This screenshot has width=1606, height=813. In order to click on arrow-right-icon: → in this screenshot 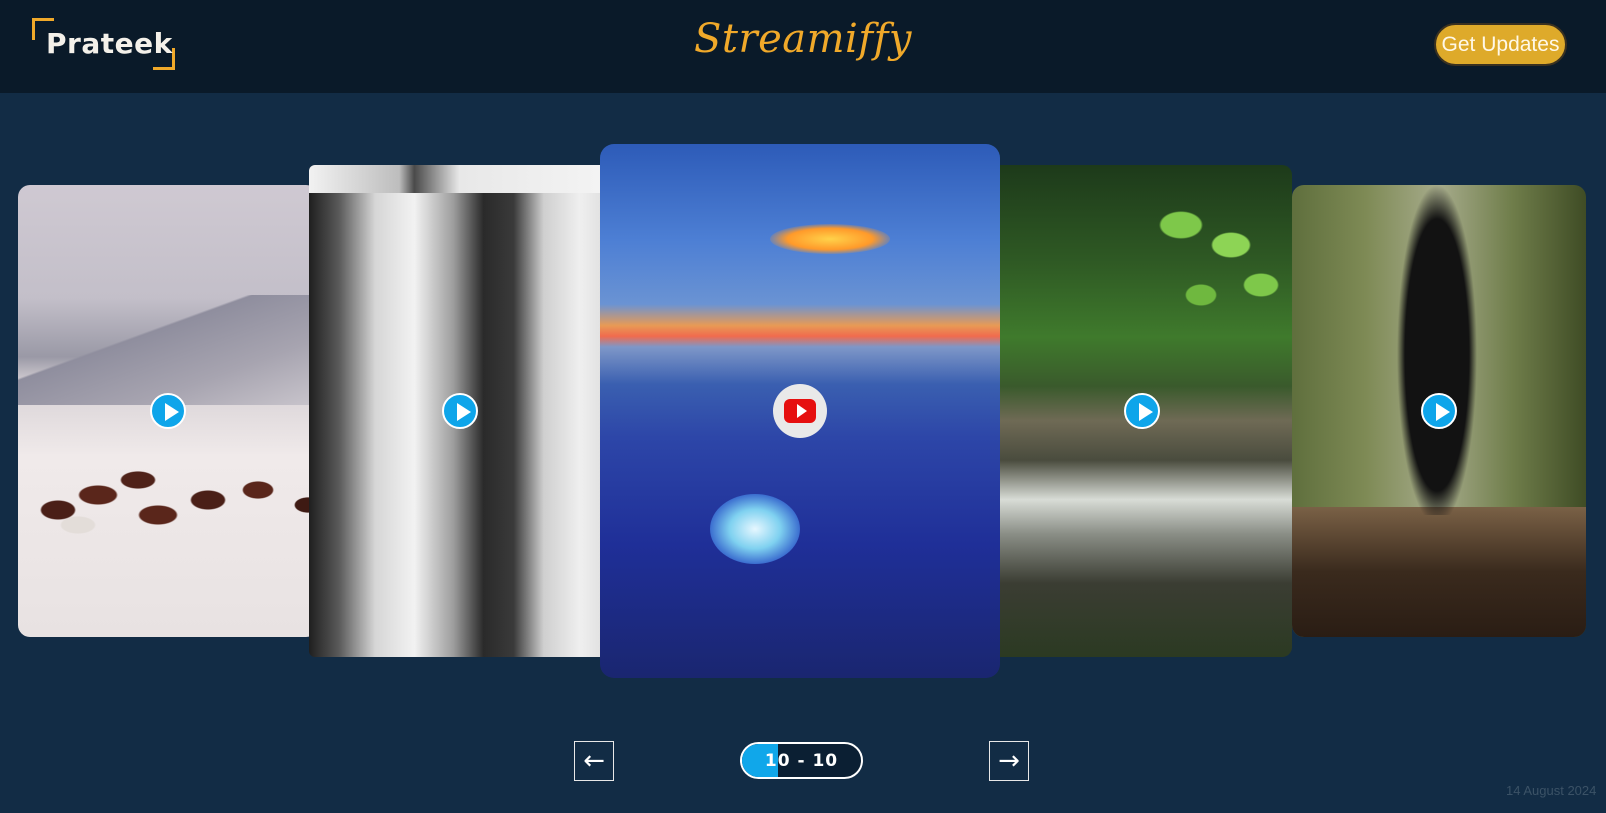, I will do `click(1009, 761)`.